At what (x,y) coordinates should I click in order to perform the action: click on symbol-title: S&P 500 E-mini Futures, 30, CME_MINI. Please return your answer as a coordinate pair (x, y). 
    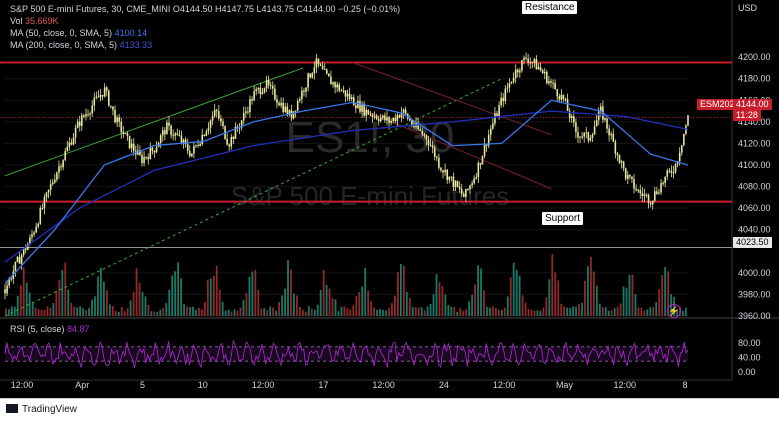
    Looking at the image, I should click on (90, 9).